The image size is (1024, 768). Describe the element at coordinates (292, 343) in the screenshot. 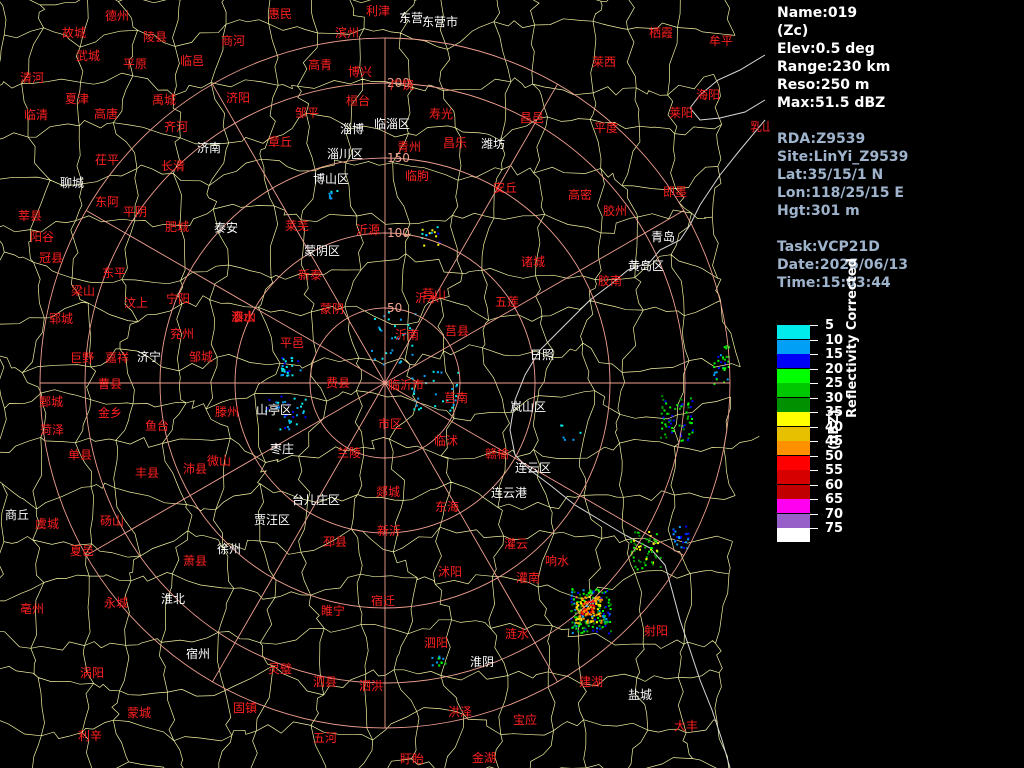

I see `city-label: 平邑` at that location.